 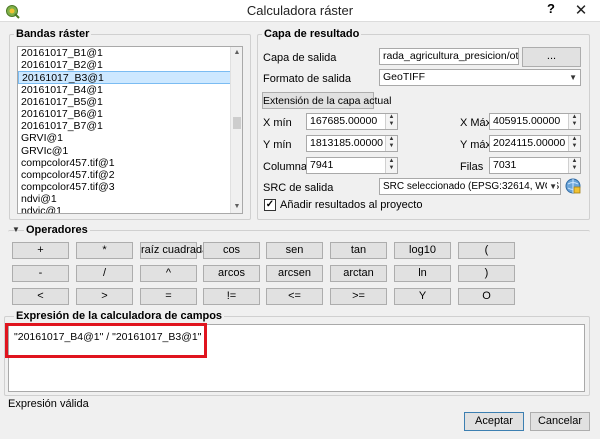 What do you see at coordinates (573, 186) in the screenshot?
I see `crs-selector-icon` at bounding box center [573, 186].